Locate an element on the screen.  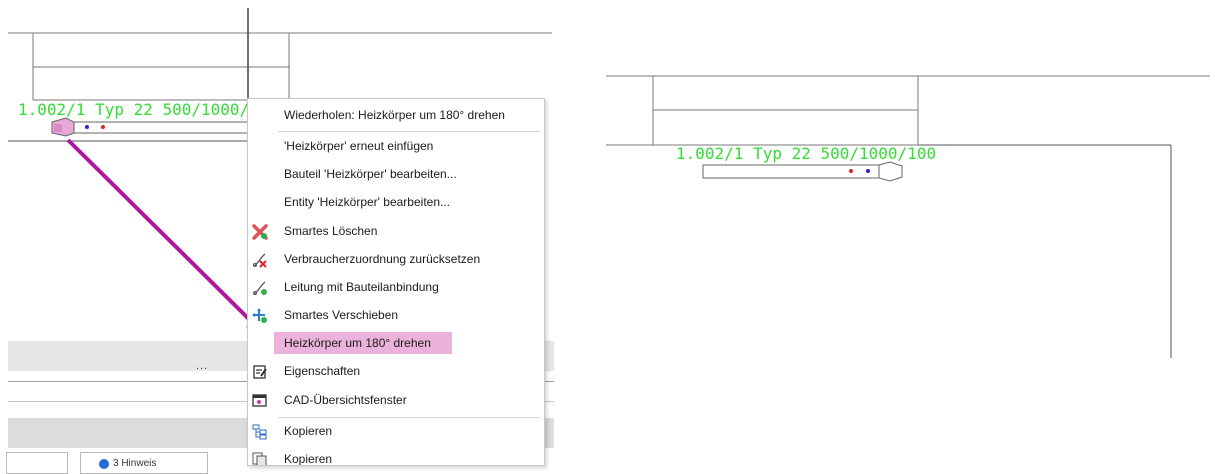
copy-tree-icon is located at coordinates (259, 432).